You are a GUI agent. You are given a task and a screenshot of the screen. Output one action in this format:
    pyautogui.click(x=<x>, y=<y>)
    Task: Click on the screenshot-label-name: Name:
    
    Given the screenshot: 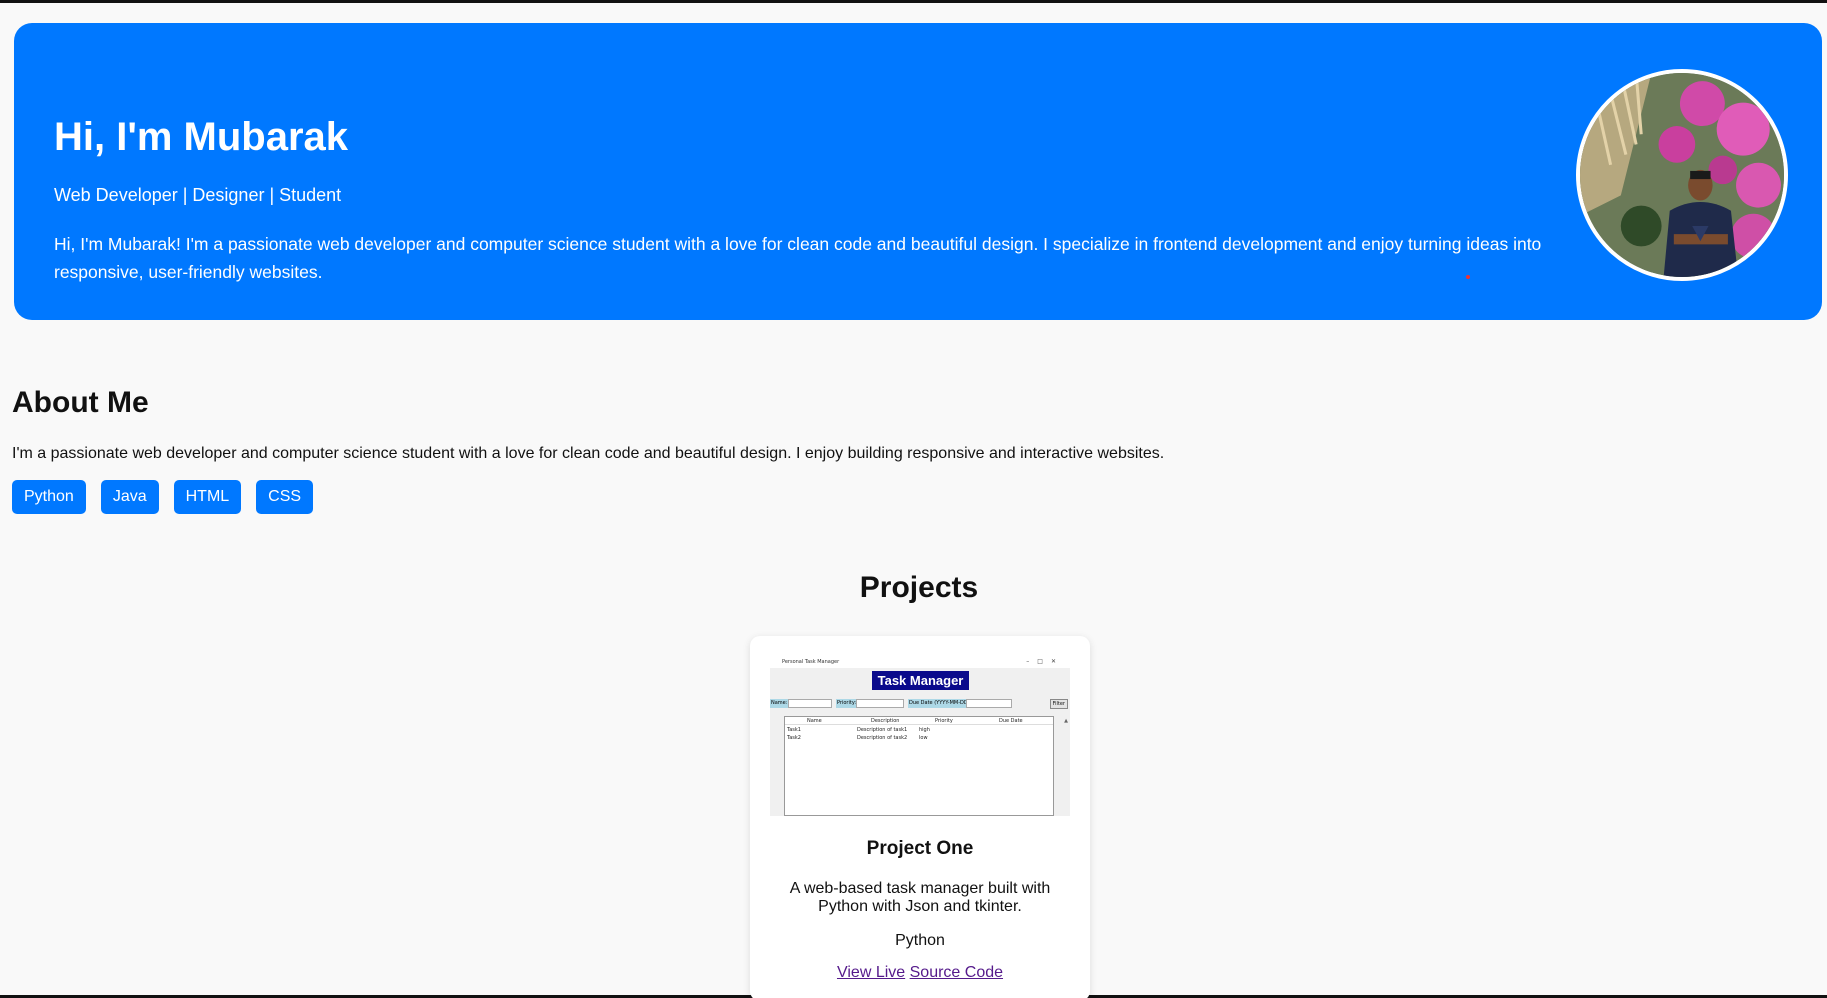 What is the action you would take?
    pyautogui.click(x=779, y=703)
    